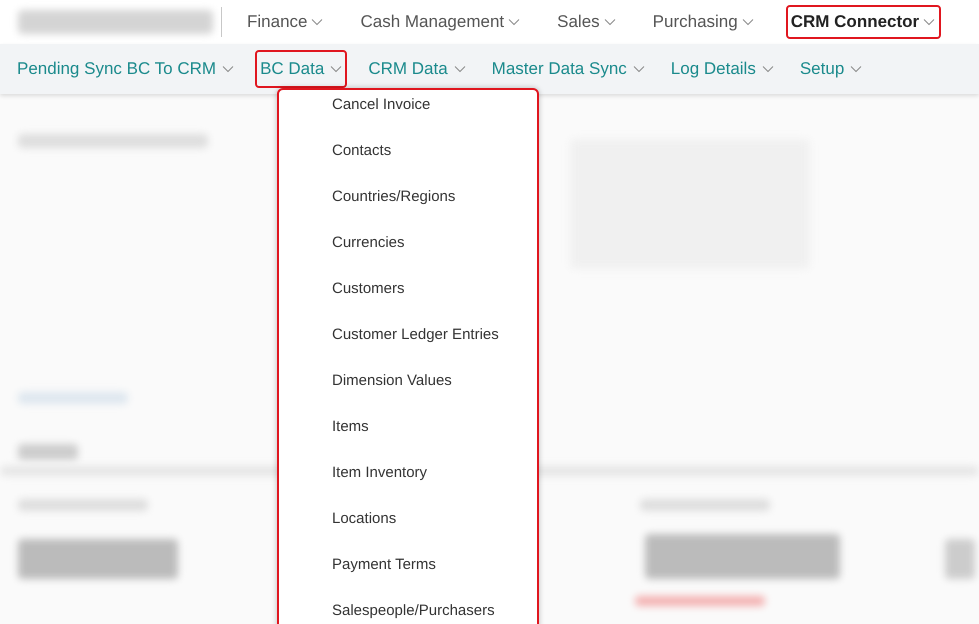 The image size is (979, 624). Describe the element at coordinates (864, 22) in the screenshot. I see `top-menu-item: CRM Connector` at that location.